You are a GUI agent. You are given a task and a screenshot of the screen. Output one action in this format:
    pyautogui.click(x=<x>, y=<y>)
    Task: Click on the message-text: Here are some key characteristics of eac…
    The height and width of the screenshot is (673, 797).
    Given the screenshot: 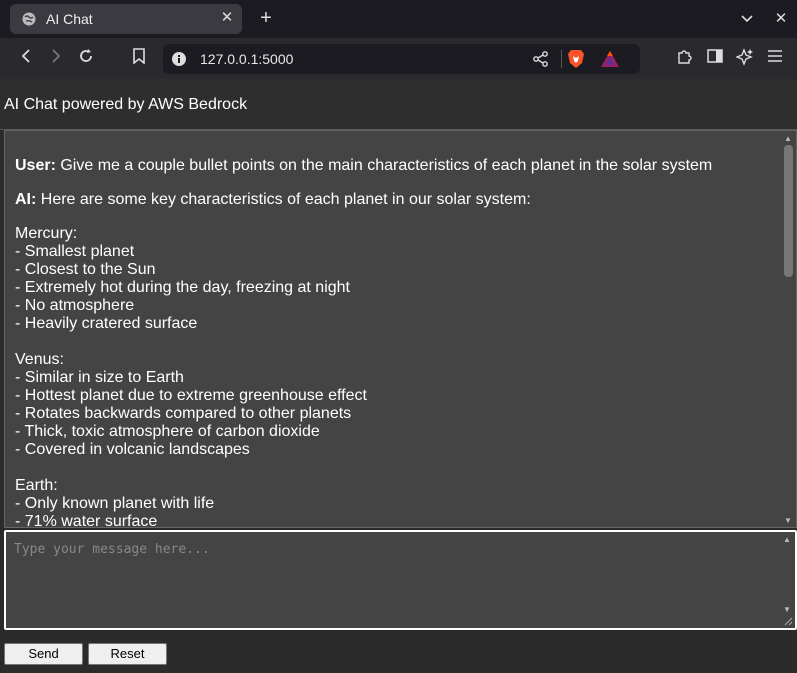 What is the action you would take?
    pyautogui.click(x=283, y=199)
    